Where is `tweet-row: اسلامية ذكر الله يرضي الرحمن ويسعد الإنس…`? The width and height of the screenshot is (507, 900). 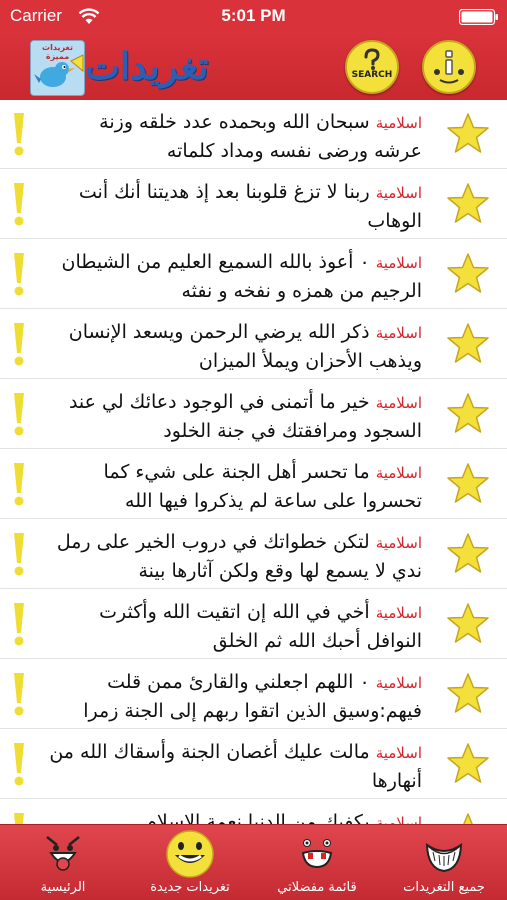
tweet-row: اسلامية ذكر الله يرضي الرحمن ويسعد الإنس… is located at coordinates (253, 344).